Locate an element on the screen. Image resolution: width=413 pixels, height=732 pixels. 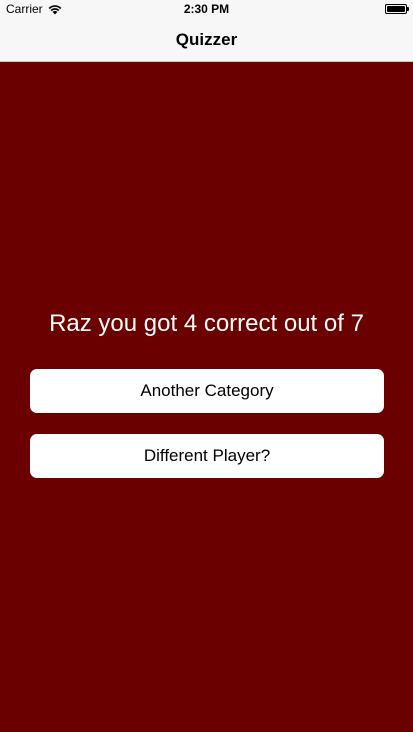
navigation-bar: Carrier 2:30 PM Quizzer is located at coordinates (206, 31).